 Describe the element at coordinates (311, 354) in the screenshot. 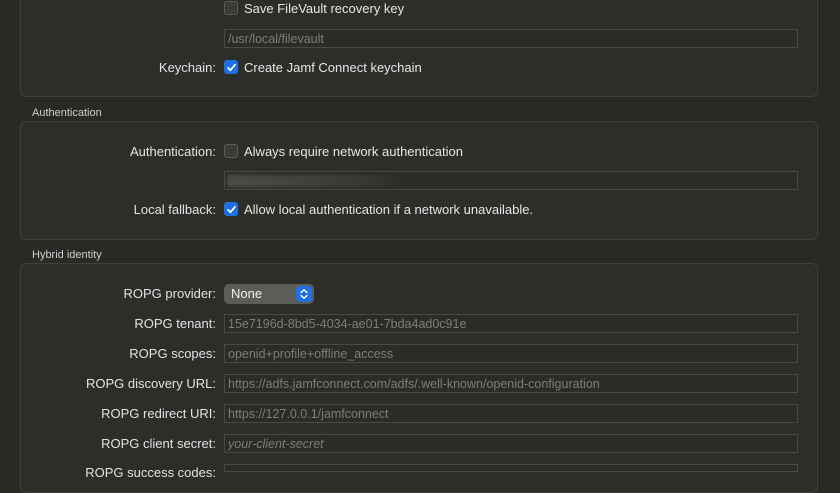

I see `ropg-scopes-value: openid+profile+offline_access` at that location.